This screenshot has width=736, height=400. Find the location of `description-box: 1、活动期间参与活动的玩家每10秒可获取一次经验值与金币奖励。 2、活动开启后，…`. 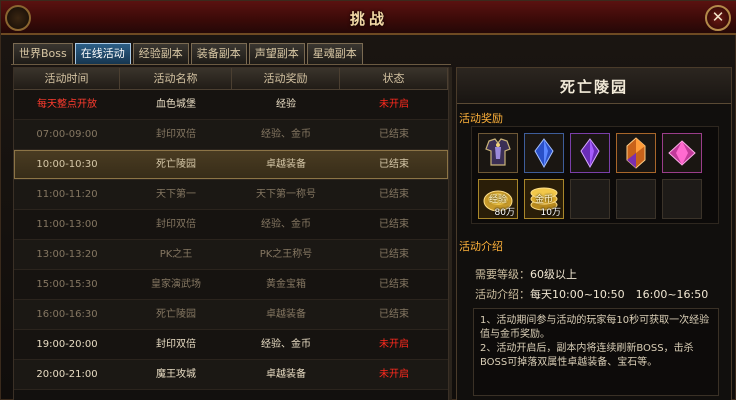

description-box: 1、活动期间参与活动的玩家每10秒可获取一次经验值与金币奖励。 2、活动开启后，… is located at coordinates (596, 352).